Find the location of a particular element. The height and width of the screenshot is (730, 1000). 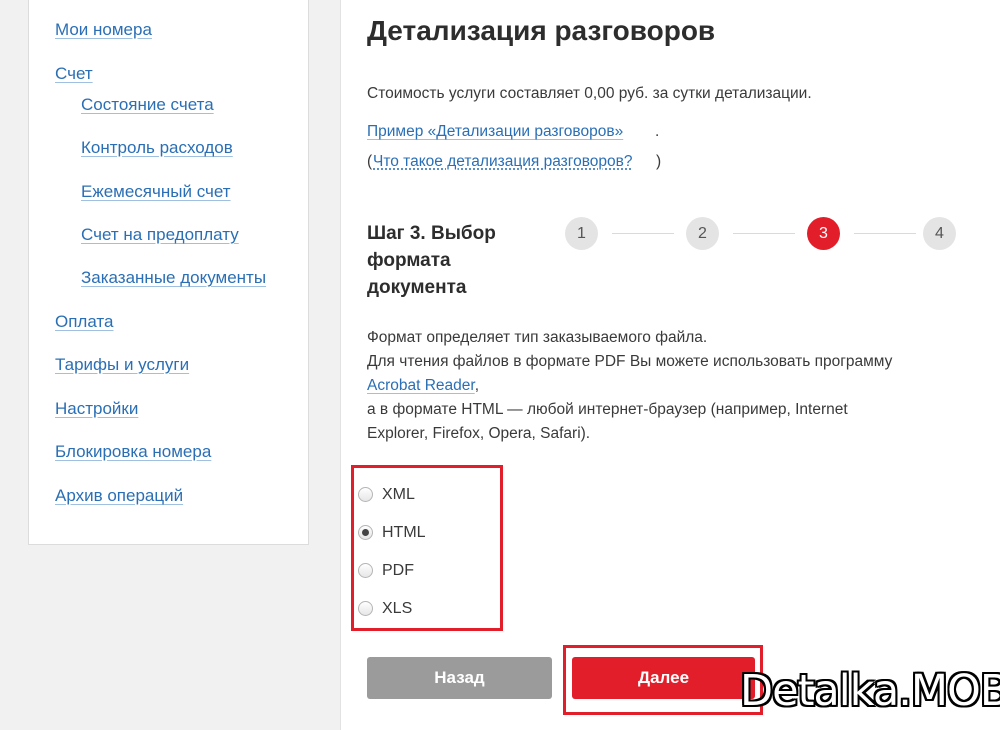

sidebar-item-expense-control: Контроль расходов is located at coordinates (157, 148).